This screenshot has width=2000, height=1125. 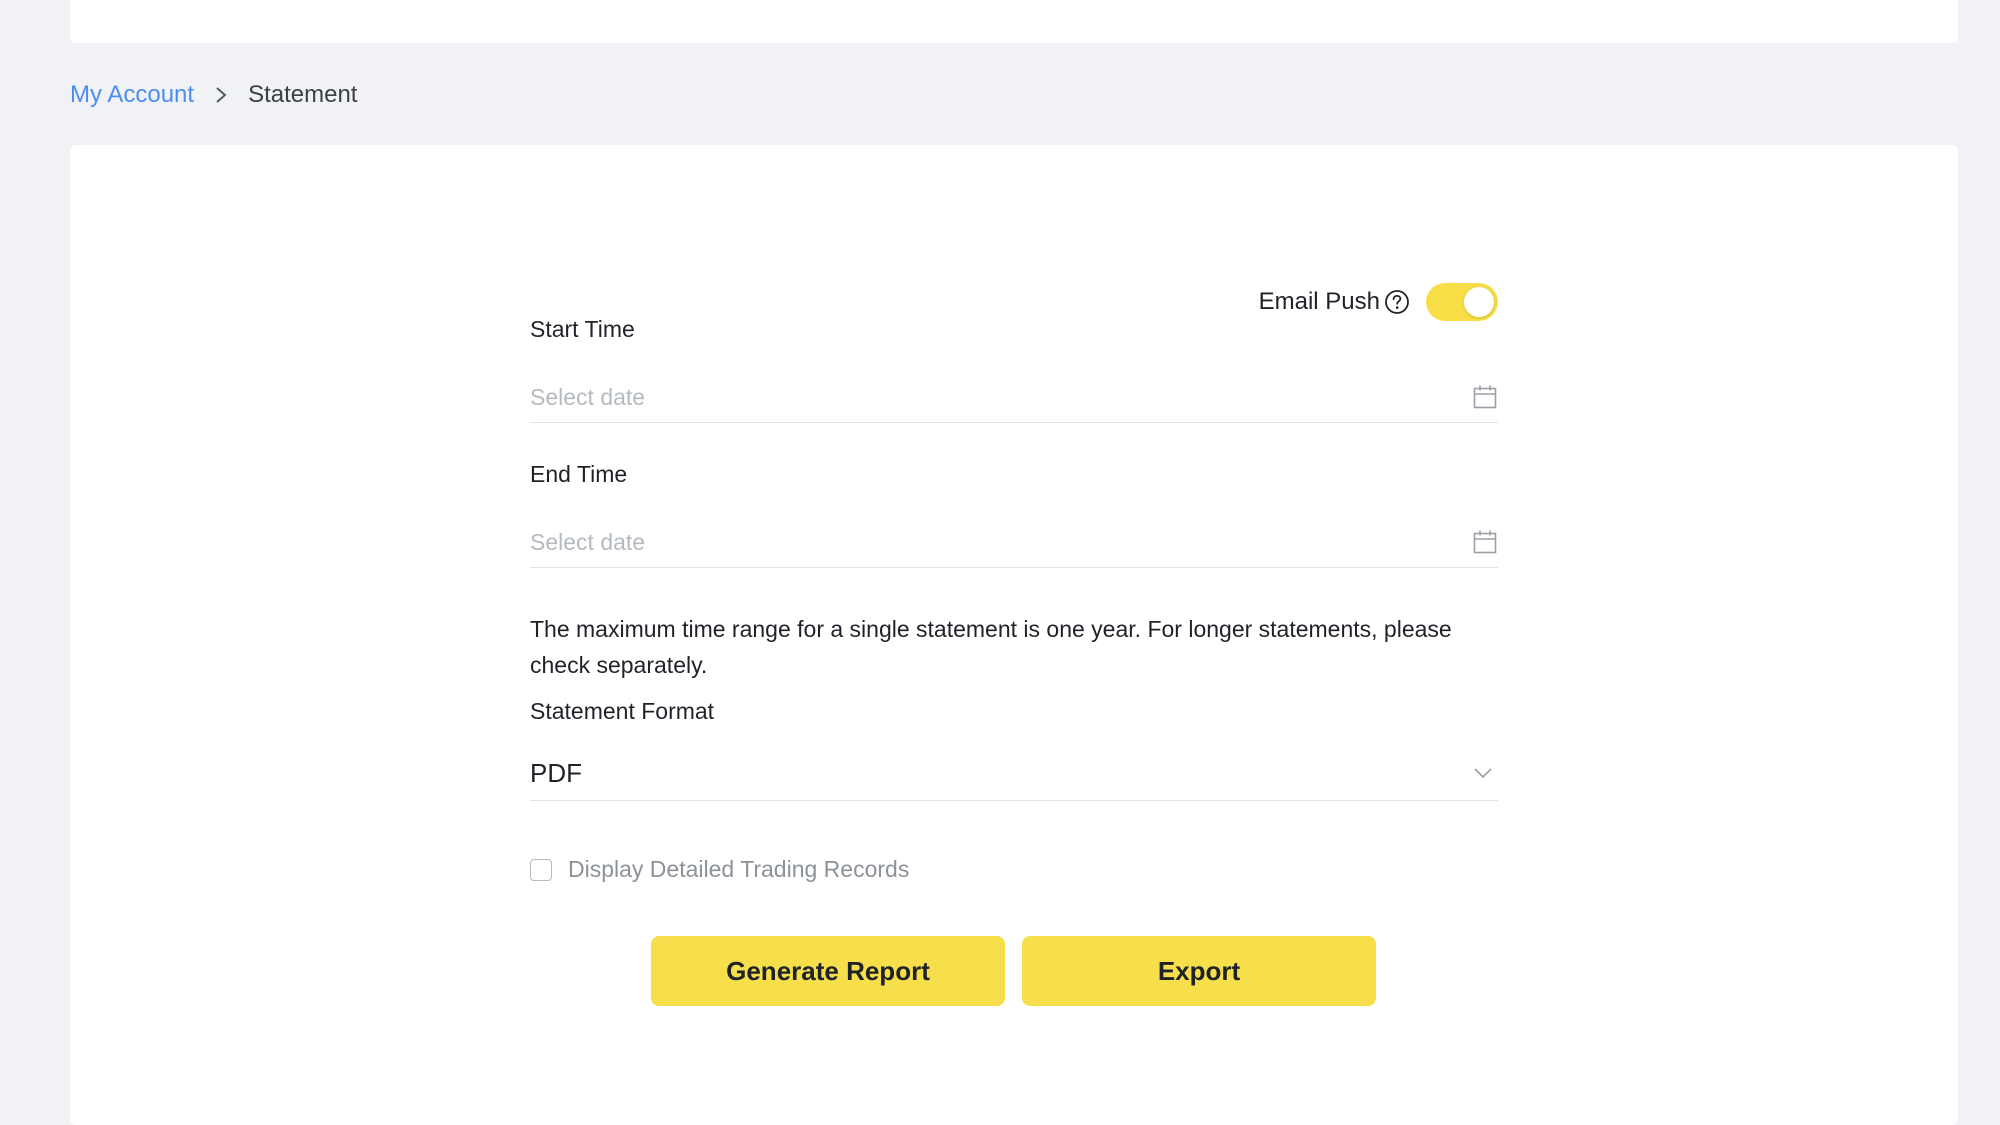 What do you see at coordinates (1014, 21) in the screenshot?
I see `top-header-panel` at bounding box center [1014, 21].